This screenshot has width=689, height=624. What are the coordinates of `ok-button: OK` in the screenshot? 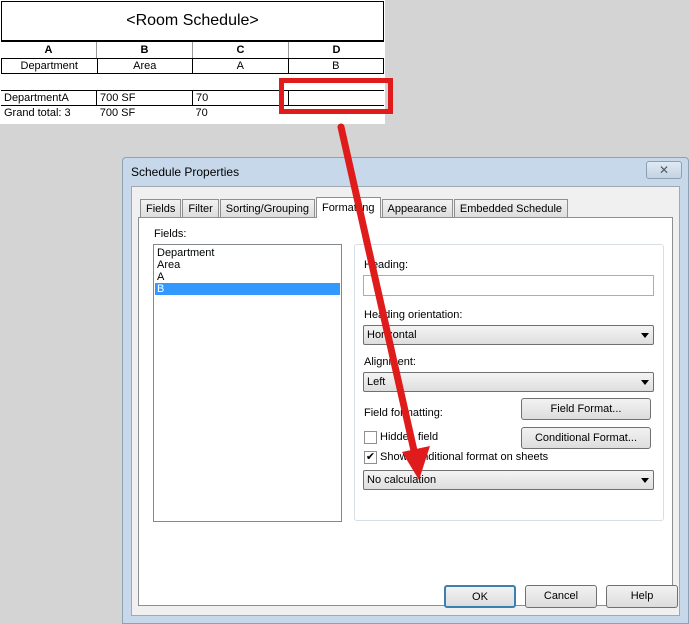 It's located at (480, 596).